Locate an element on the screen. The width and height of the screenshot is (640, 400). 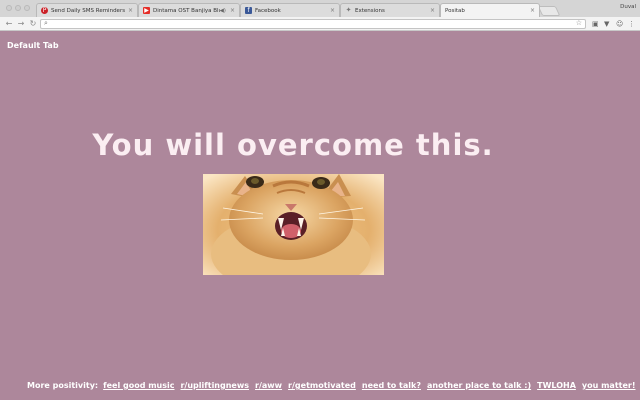
tab-positab: Positab × is located at coordinates (490, 10).